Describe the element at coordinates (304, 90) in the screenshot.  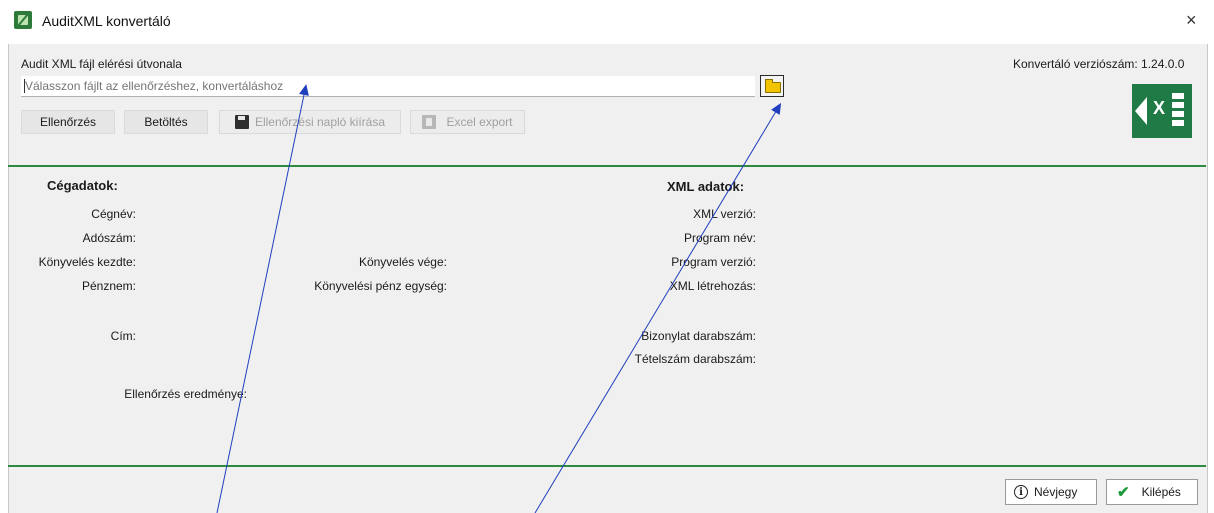
I see `annotation-arrowhead-input` at that location.